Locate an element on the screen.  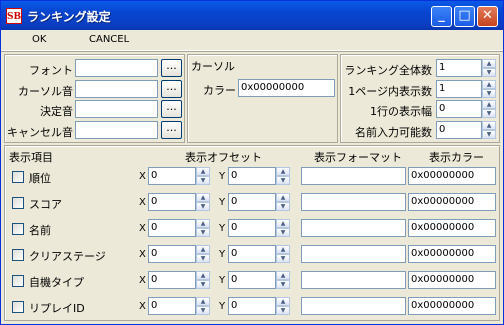
line-width-spinner: ▲ ▼ is located at coordinates (489, 109).